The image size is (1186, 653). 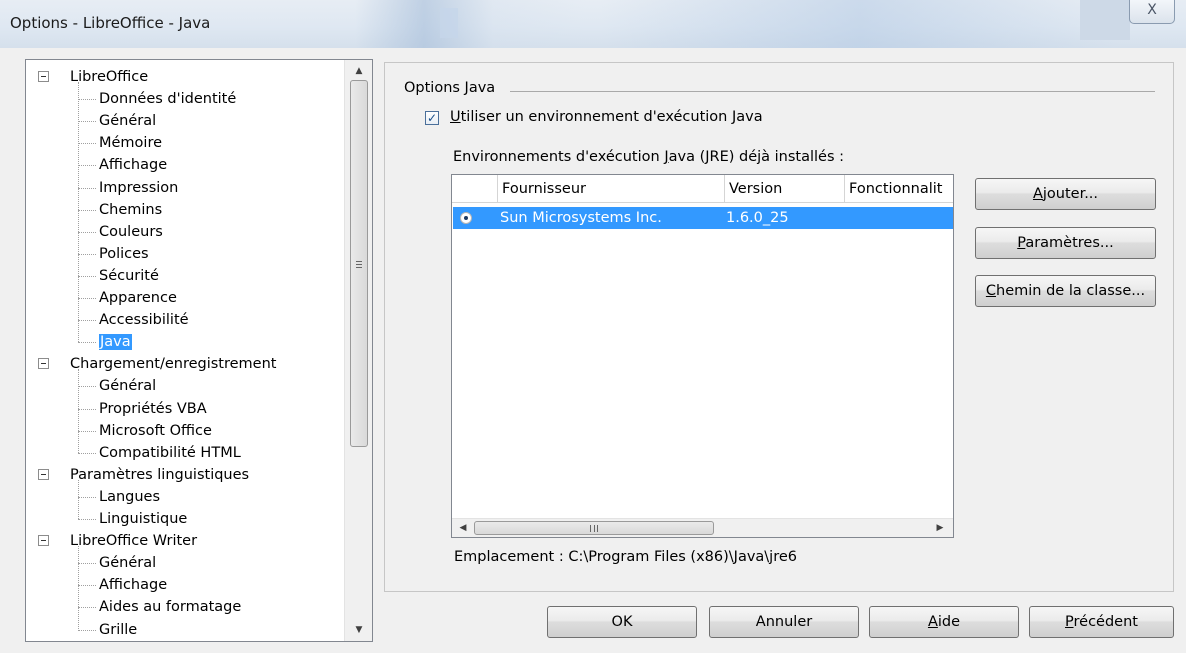 I want to click on column-header-select, so click(x=475, y=189).